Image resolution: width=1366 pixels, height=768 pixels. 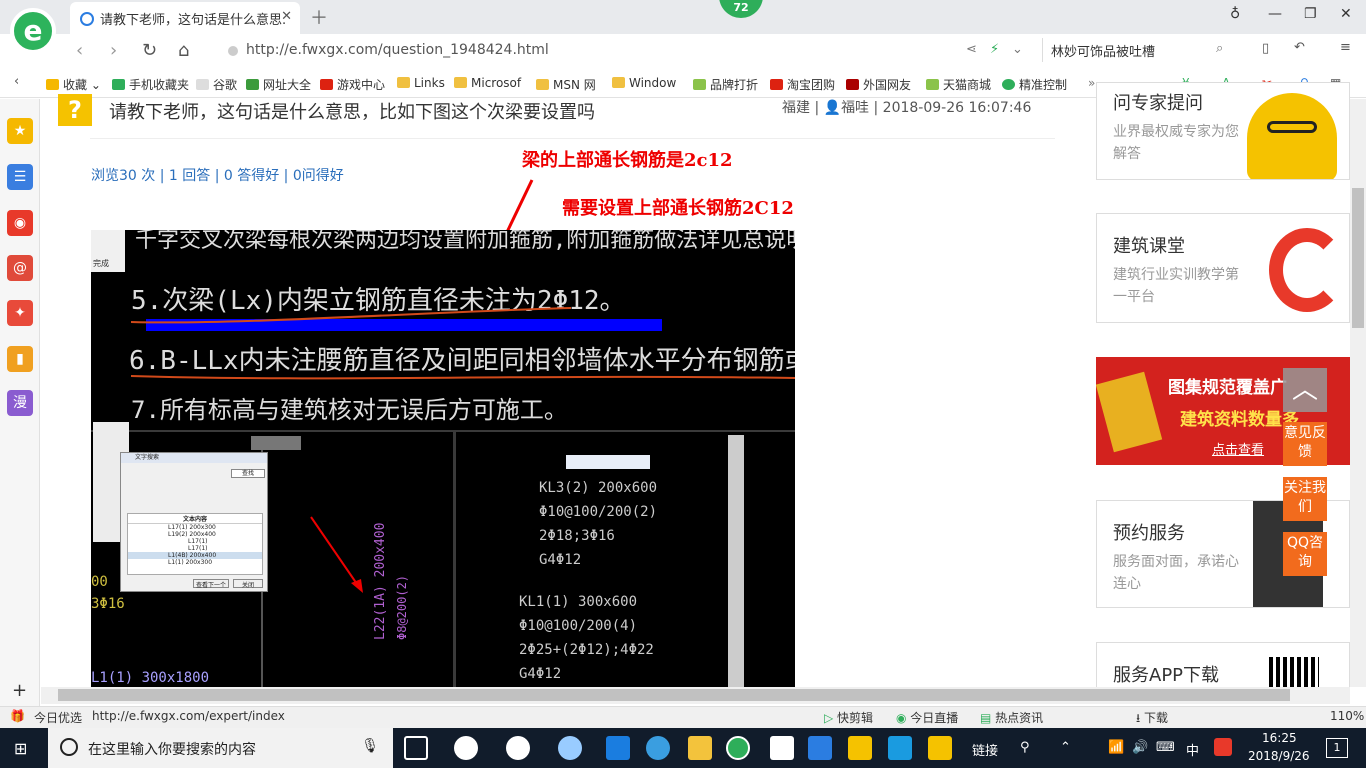 What do you see at coordinates (20, 313) in the screenshot?
I see `game-icon: ✦` at bounding box center [20, 313].